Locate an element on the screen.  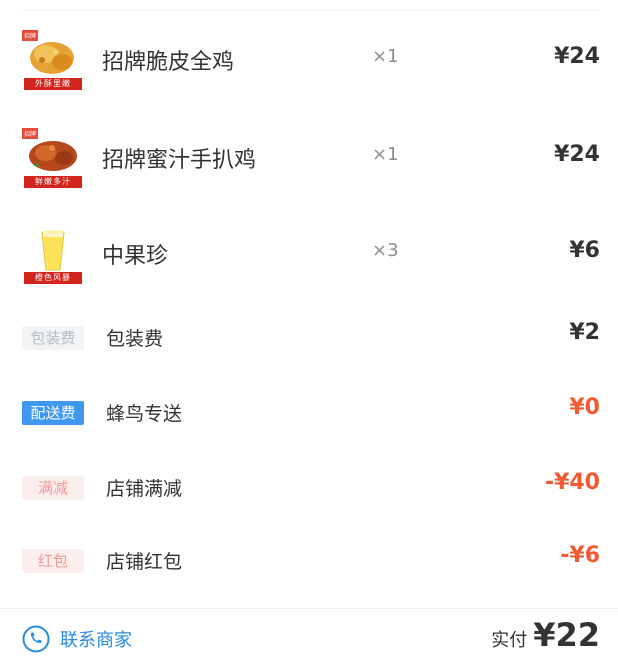
packaging-badge: 包装费 is located at coordinates (53, 338).